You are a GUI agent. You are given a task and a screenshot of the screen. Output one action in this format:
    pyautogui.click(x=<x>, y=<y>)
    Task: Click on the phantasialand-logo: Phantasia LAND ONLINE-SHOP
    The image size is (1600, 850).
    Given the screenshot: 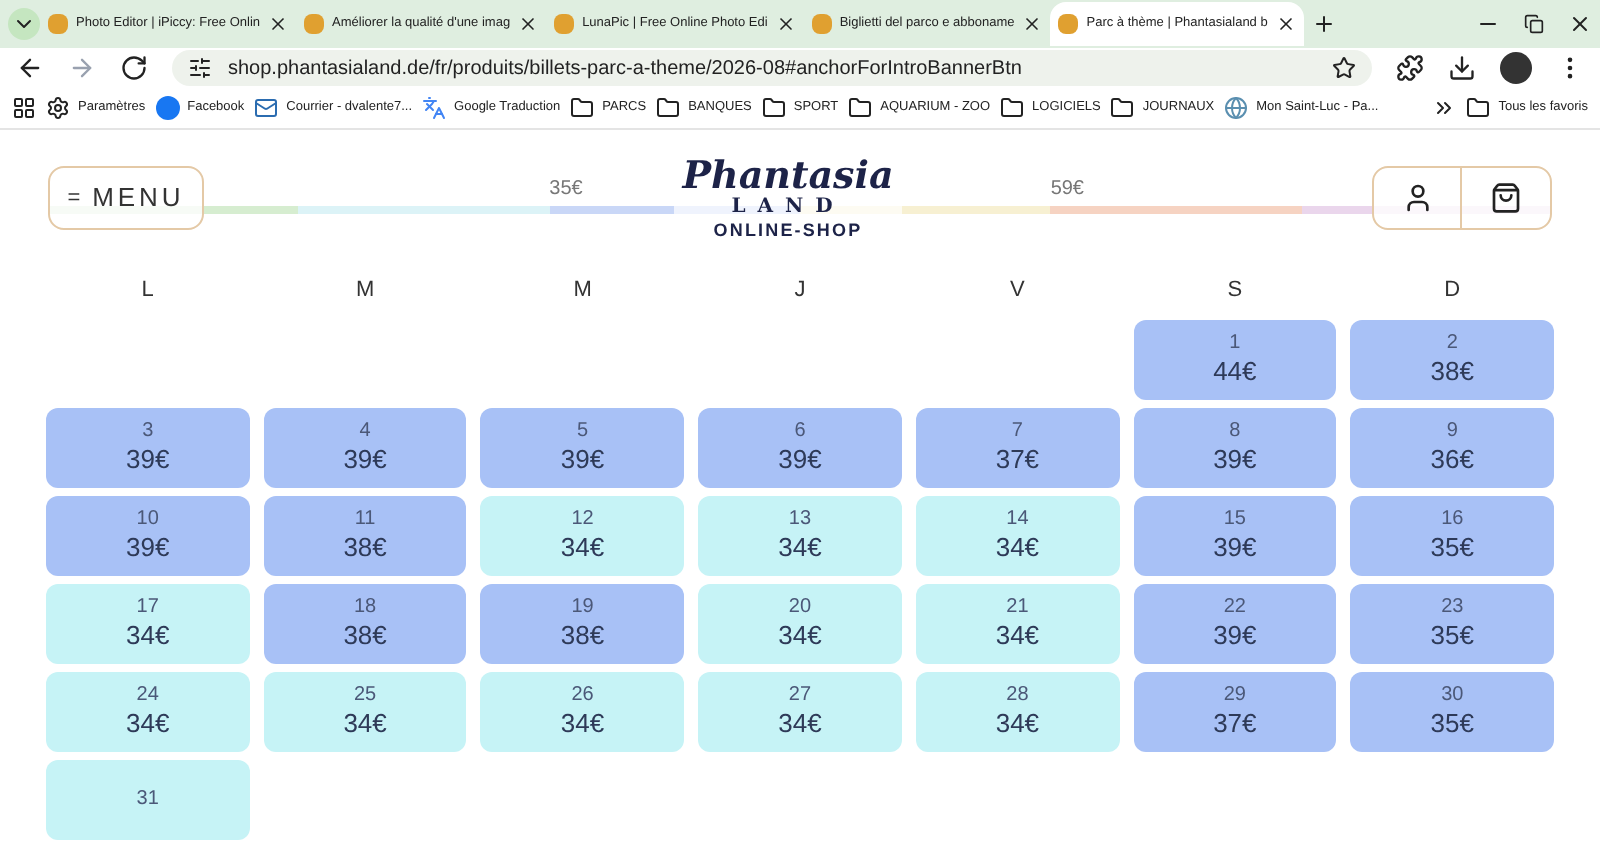 What is the action you would take?
    pyautogui.click(x=788, y=198)
    